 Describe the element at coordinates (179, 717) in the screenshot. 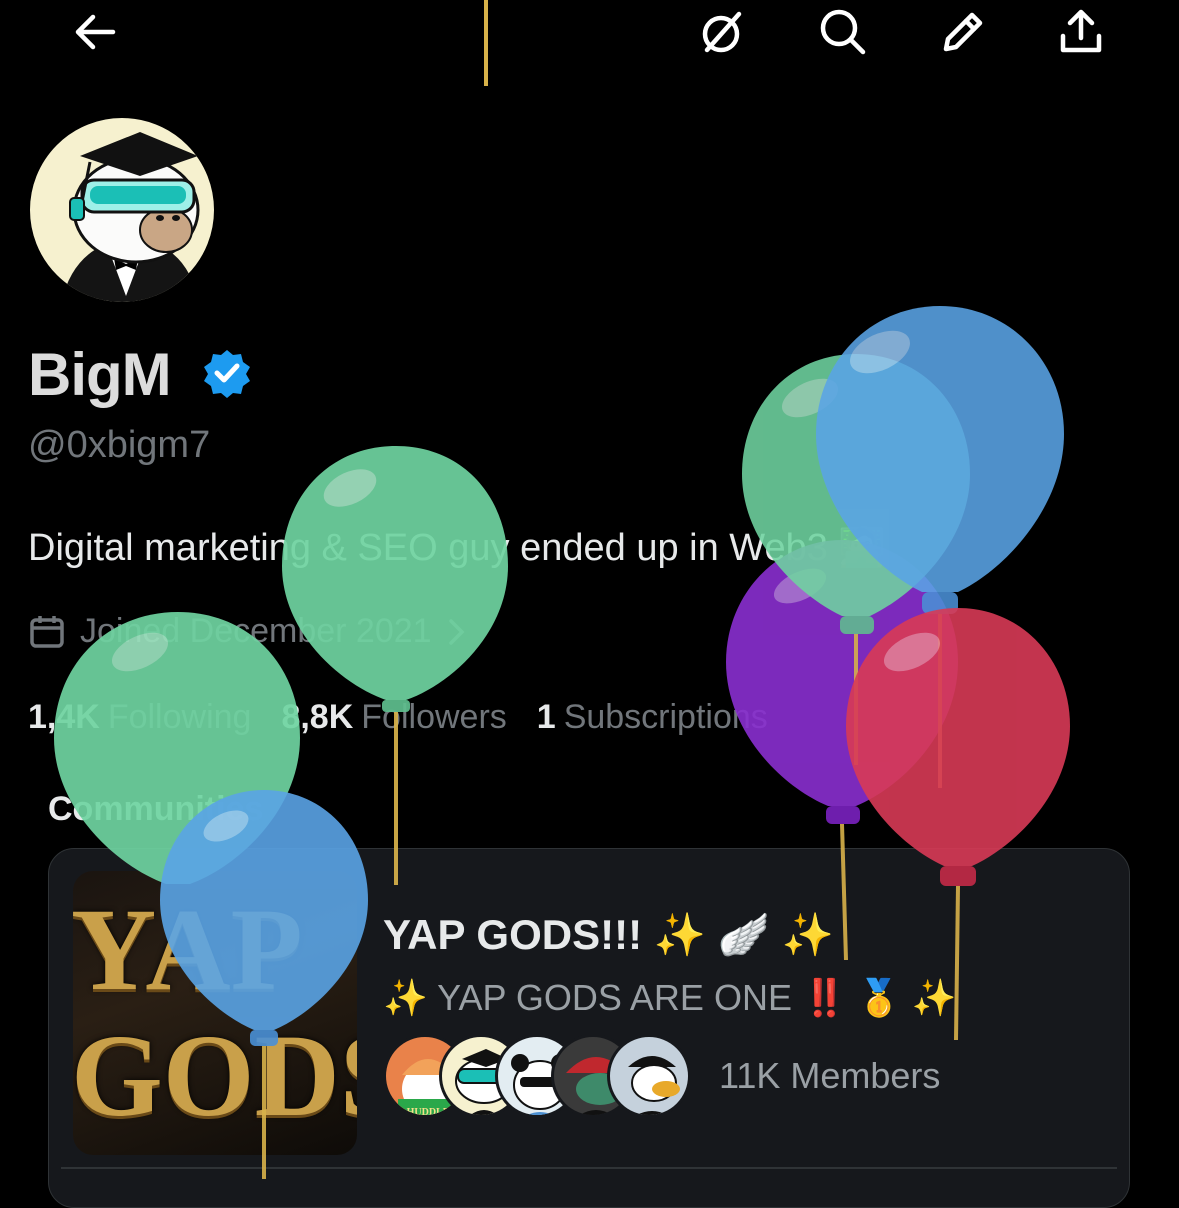

I see `following-label: Following` at that location.